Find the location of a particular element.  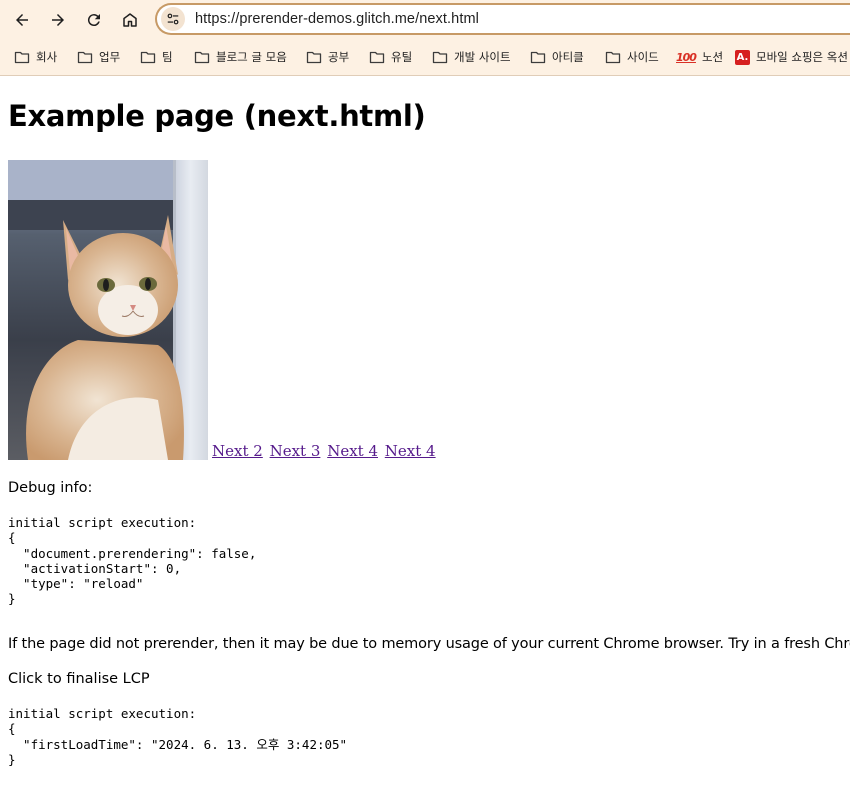

site-info-button is located at coordinates (173, 19).